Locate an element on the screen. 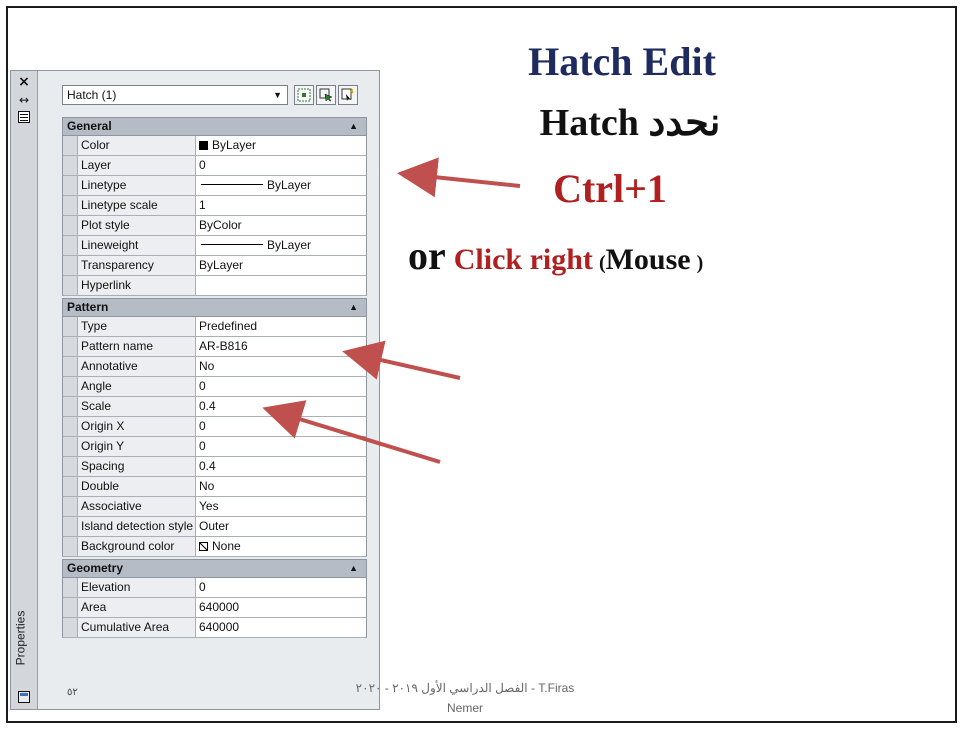 The height and width of the screenshot is (731, 967). property-row: Origin Y0 is located at coordinates (214, 447).